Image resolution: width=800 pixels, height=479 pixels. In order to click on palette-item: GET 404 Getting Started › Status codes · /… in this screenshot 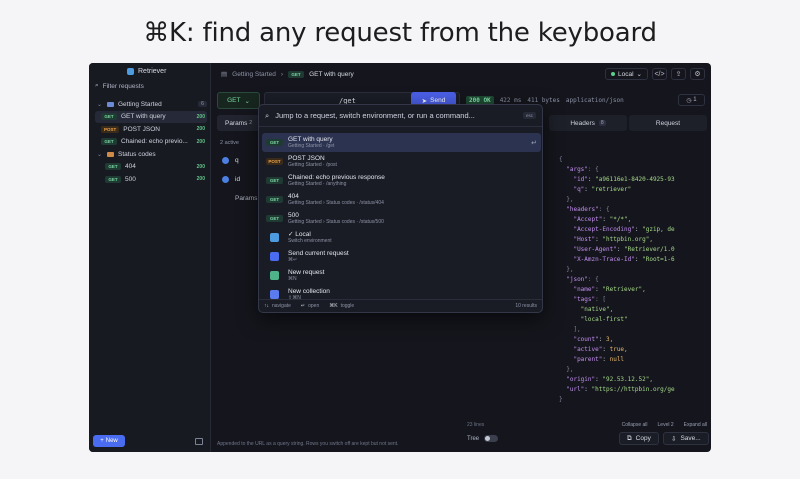, I will do `click(401, 199)`.